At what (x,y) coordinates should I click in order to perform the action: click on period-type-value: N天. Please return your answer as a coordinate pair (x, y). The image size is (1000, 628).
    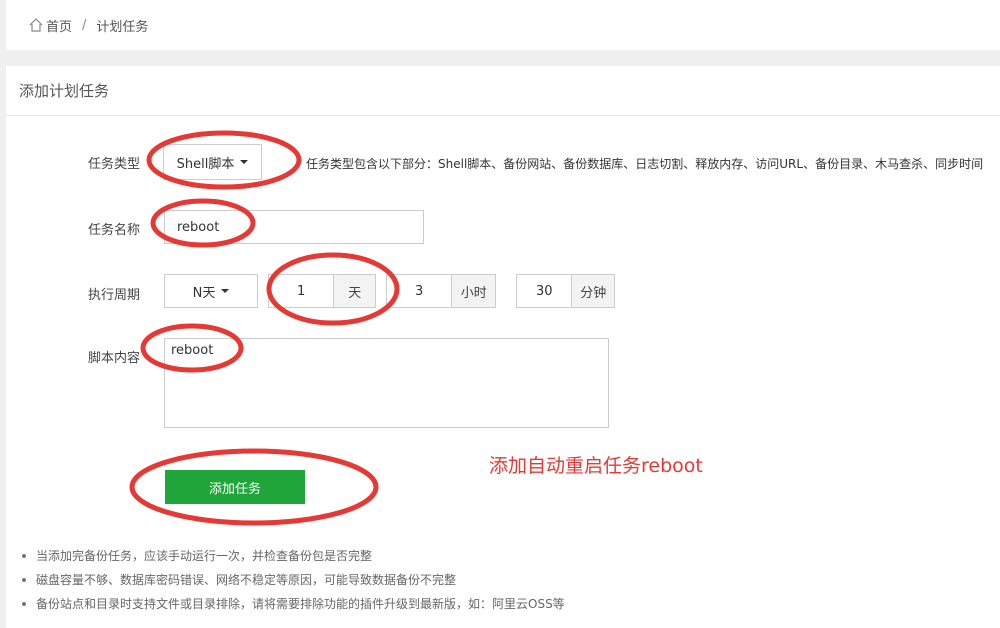
    Looking at the image, I should click on (204, 293).